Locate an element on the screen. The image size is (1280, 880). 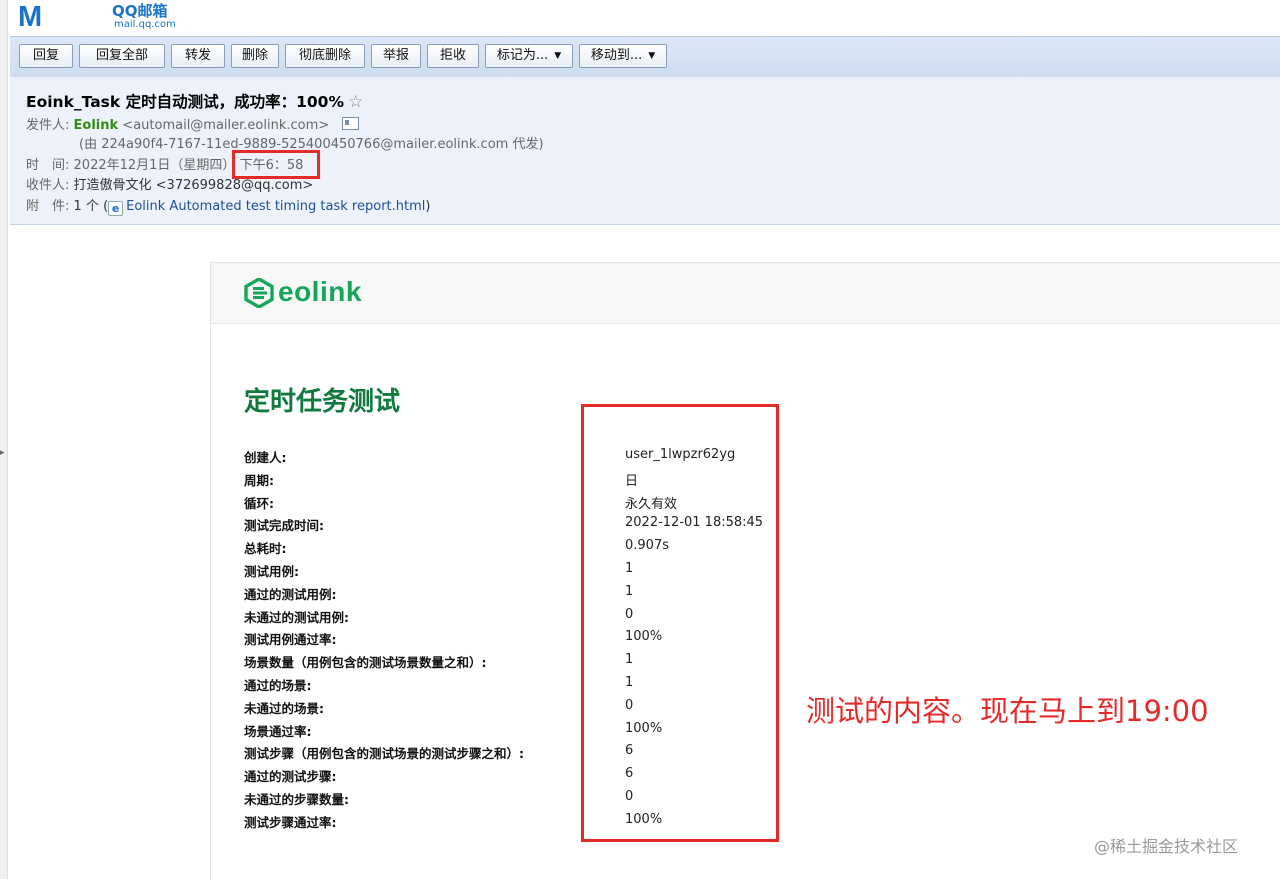
move-to-dropdown: 移动到... ▼ is located at coordinates (623, 56).